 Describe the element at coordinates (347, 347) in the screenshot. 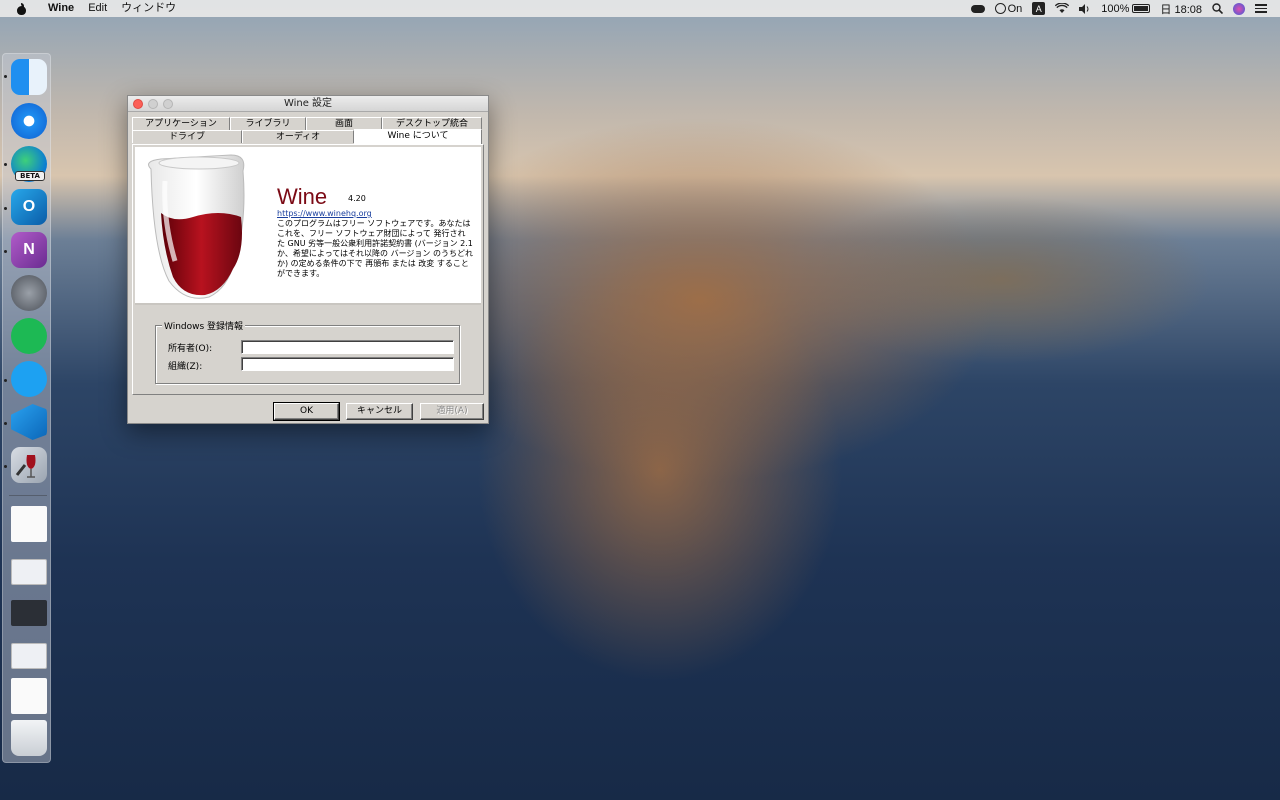

I see `owner-field` at that location.